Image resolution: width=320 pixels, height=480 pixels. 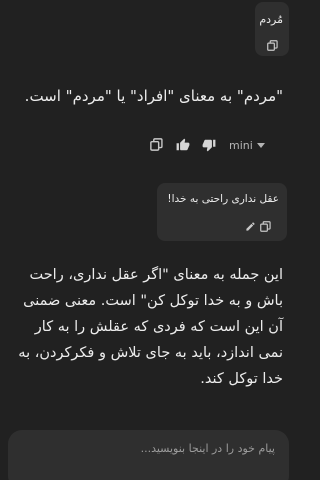 What do you see at coordinates (271, 19) in the screenshot?
I see `user-message-text: مُردم` at bounding box center [271, 19].